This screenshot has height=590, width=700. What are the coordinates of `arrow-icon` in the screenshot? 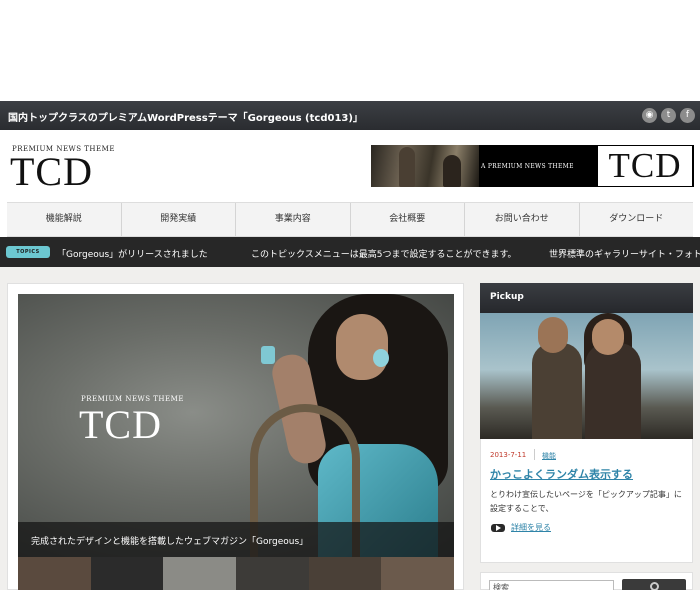 It's located at (498, 528).